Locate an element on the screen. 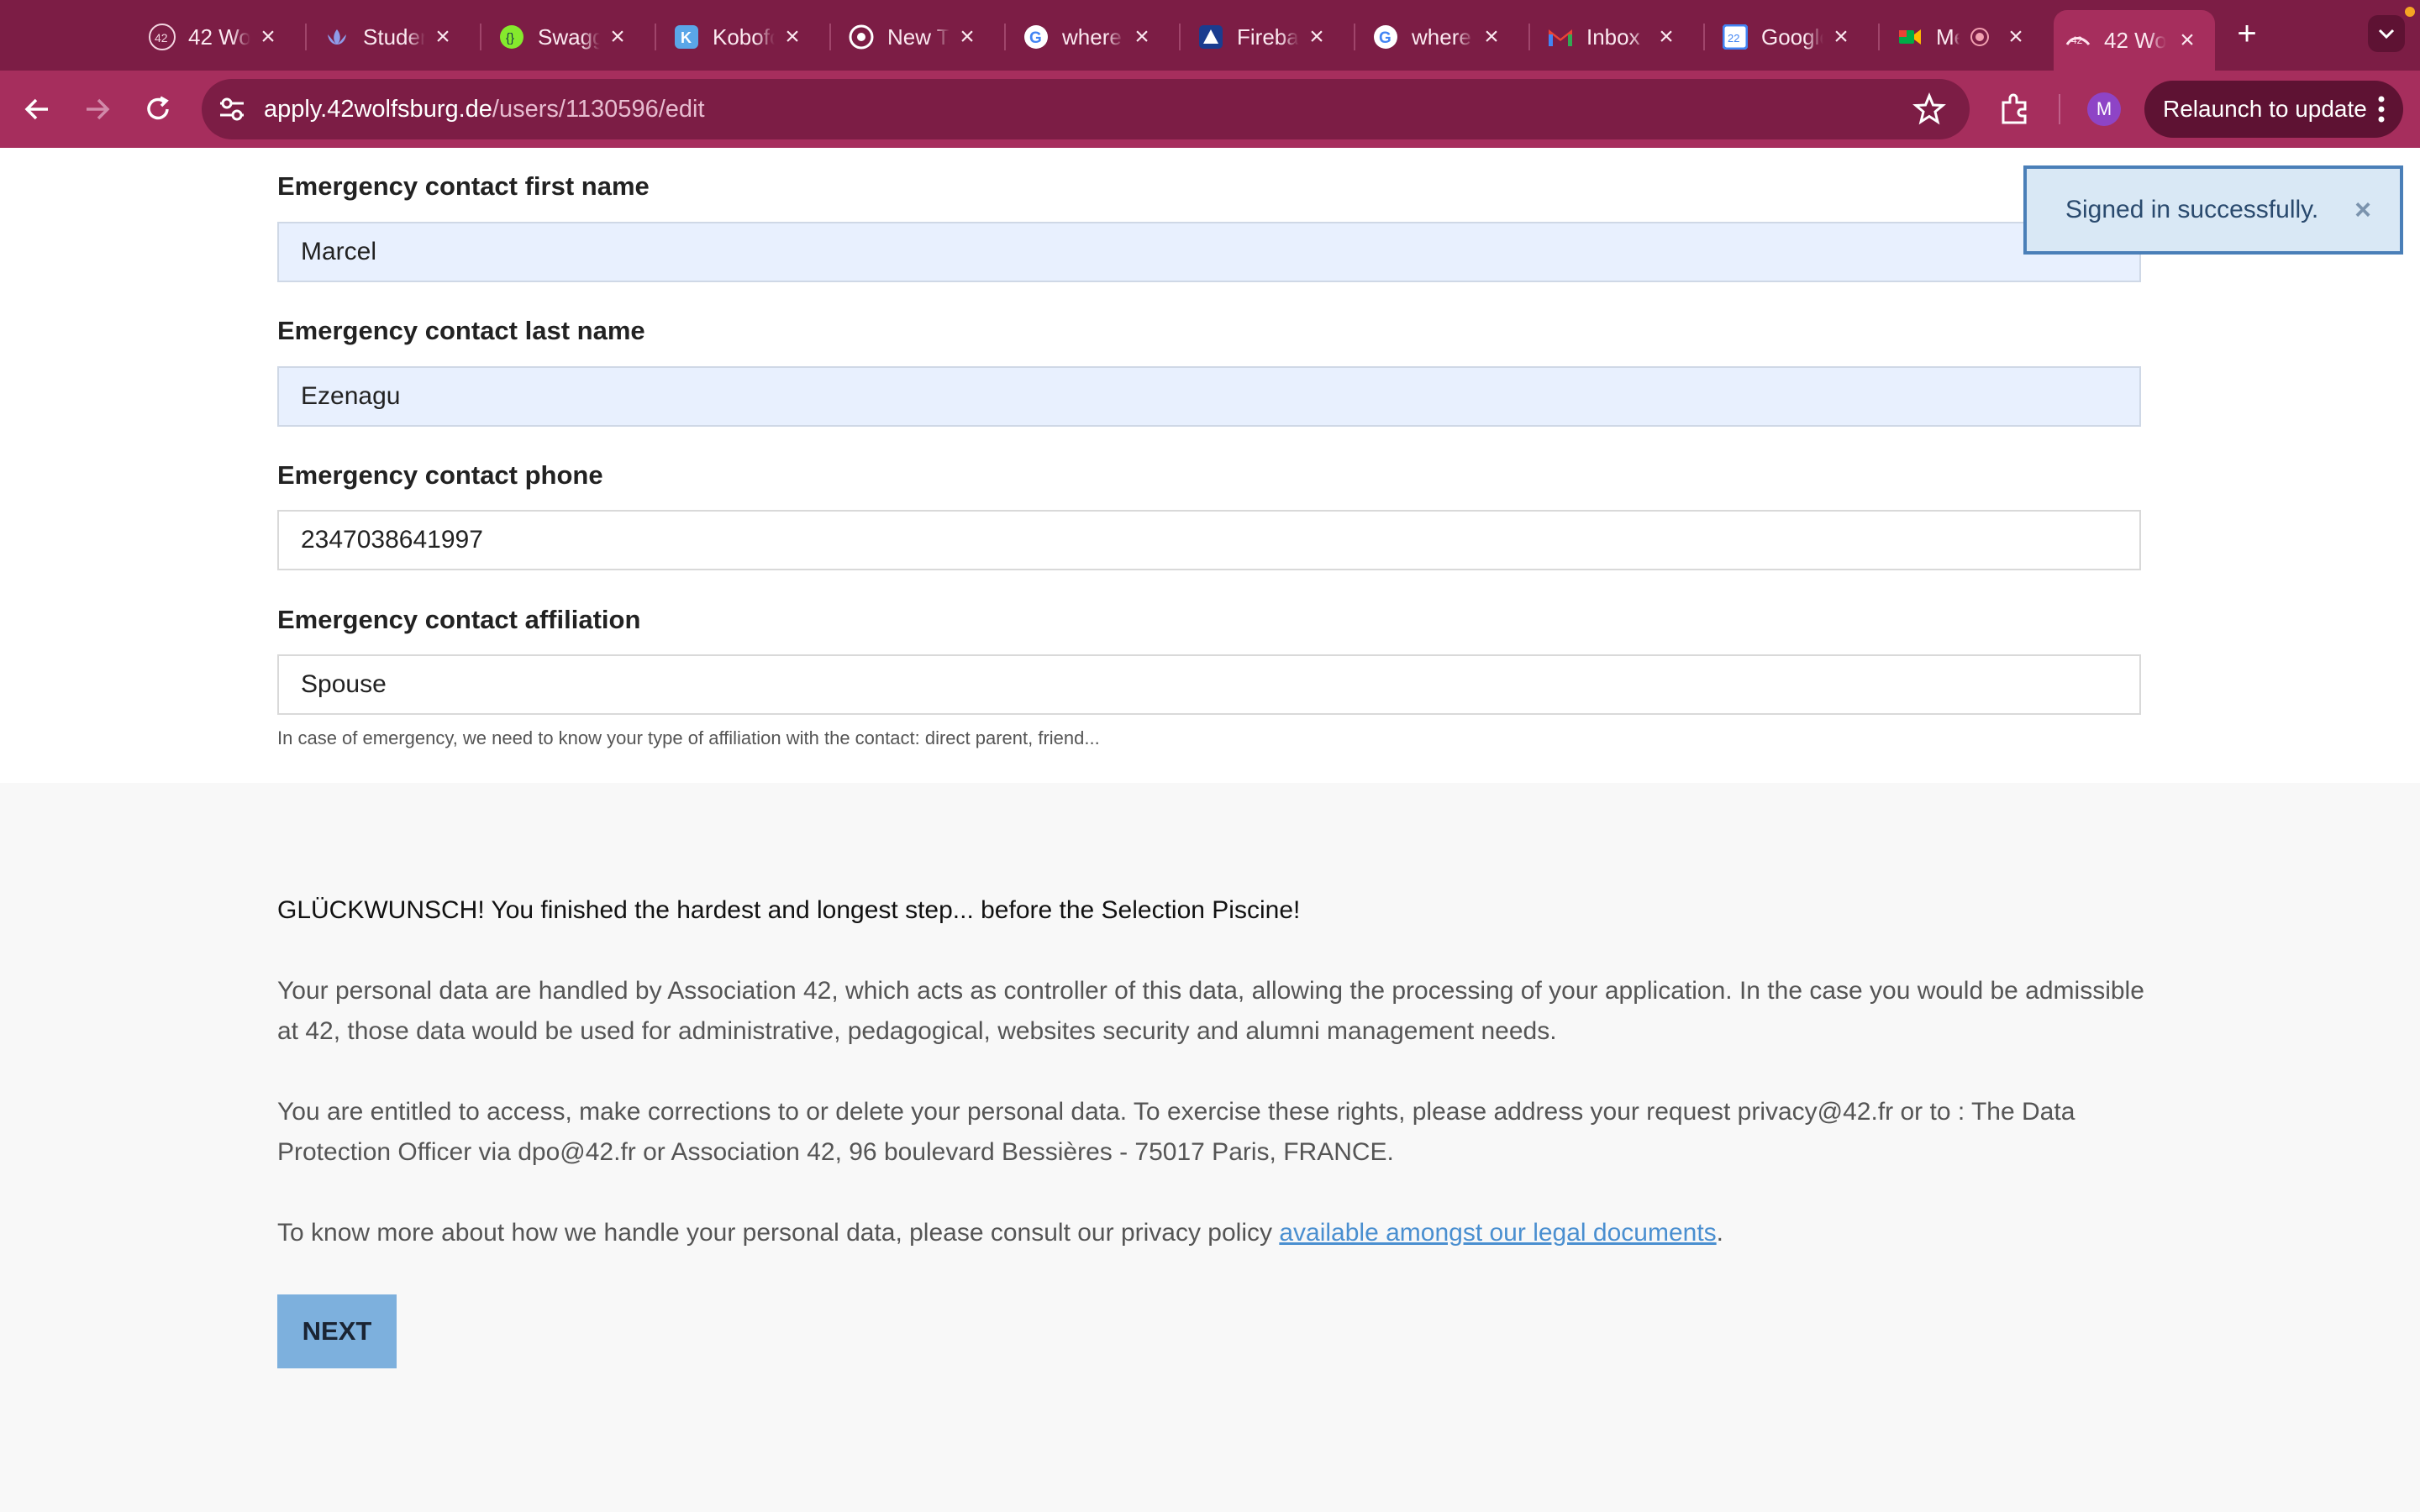 This screenshot has width=2420, height=1512. flash-notice: Signed in successfully. × is located at coordinates (2213, 210).